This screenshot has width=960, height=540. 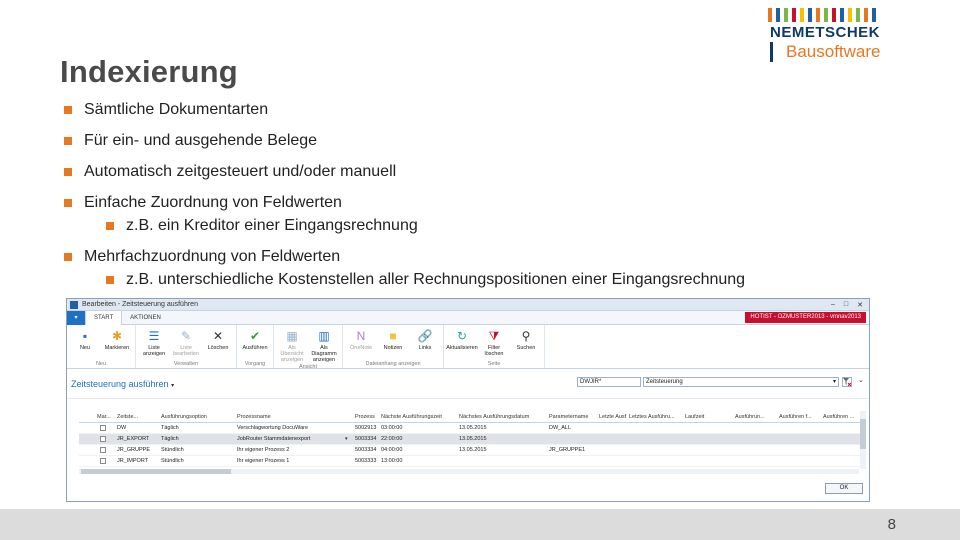 I want to click on list-edit-icon: ✎, so click(x=186, y=336).